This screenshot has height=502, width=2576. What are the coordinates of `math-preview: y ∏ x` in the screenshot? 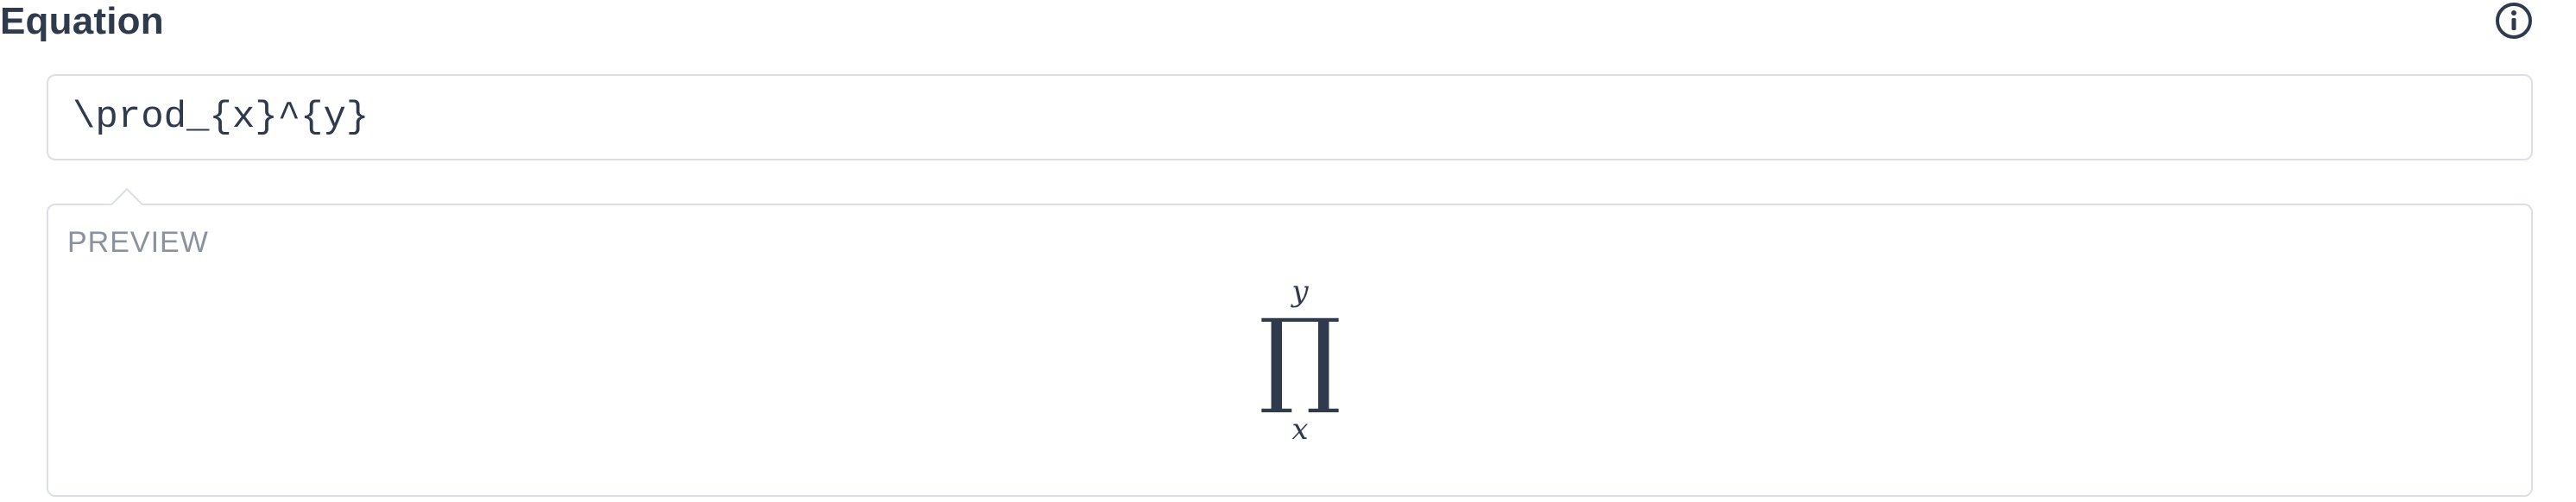 It's located at (1300, 365).